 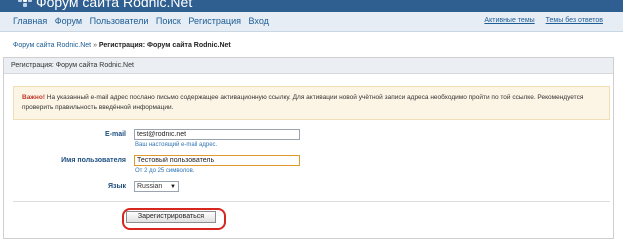 What do you see at coordinates (176, 145) in the screenshot?
I see `email-hint: Ваш настоящий e-mail адрес.` at bounding box center [176, 145].